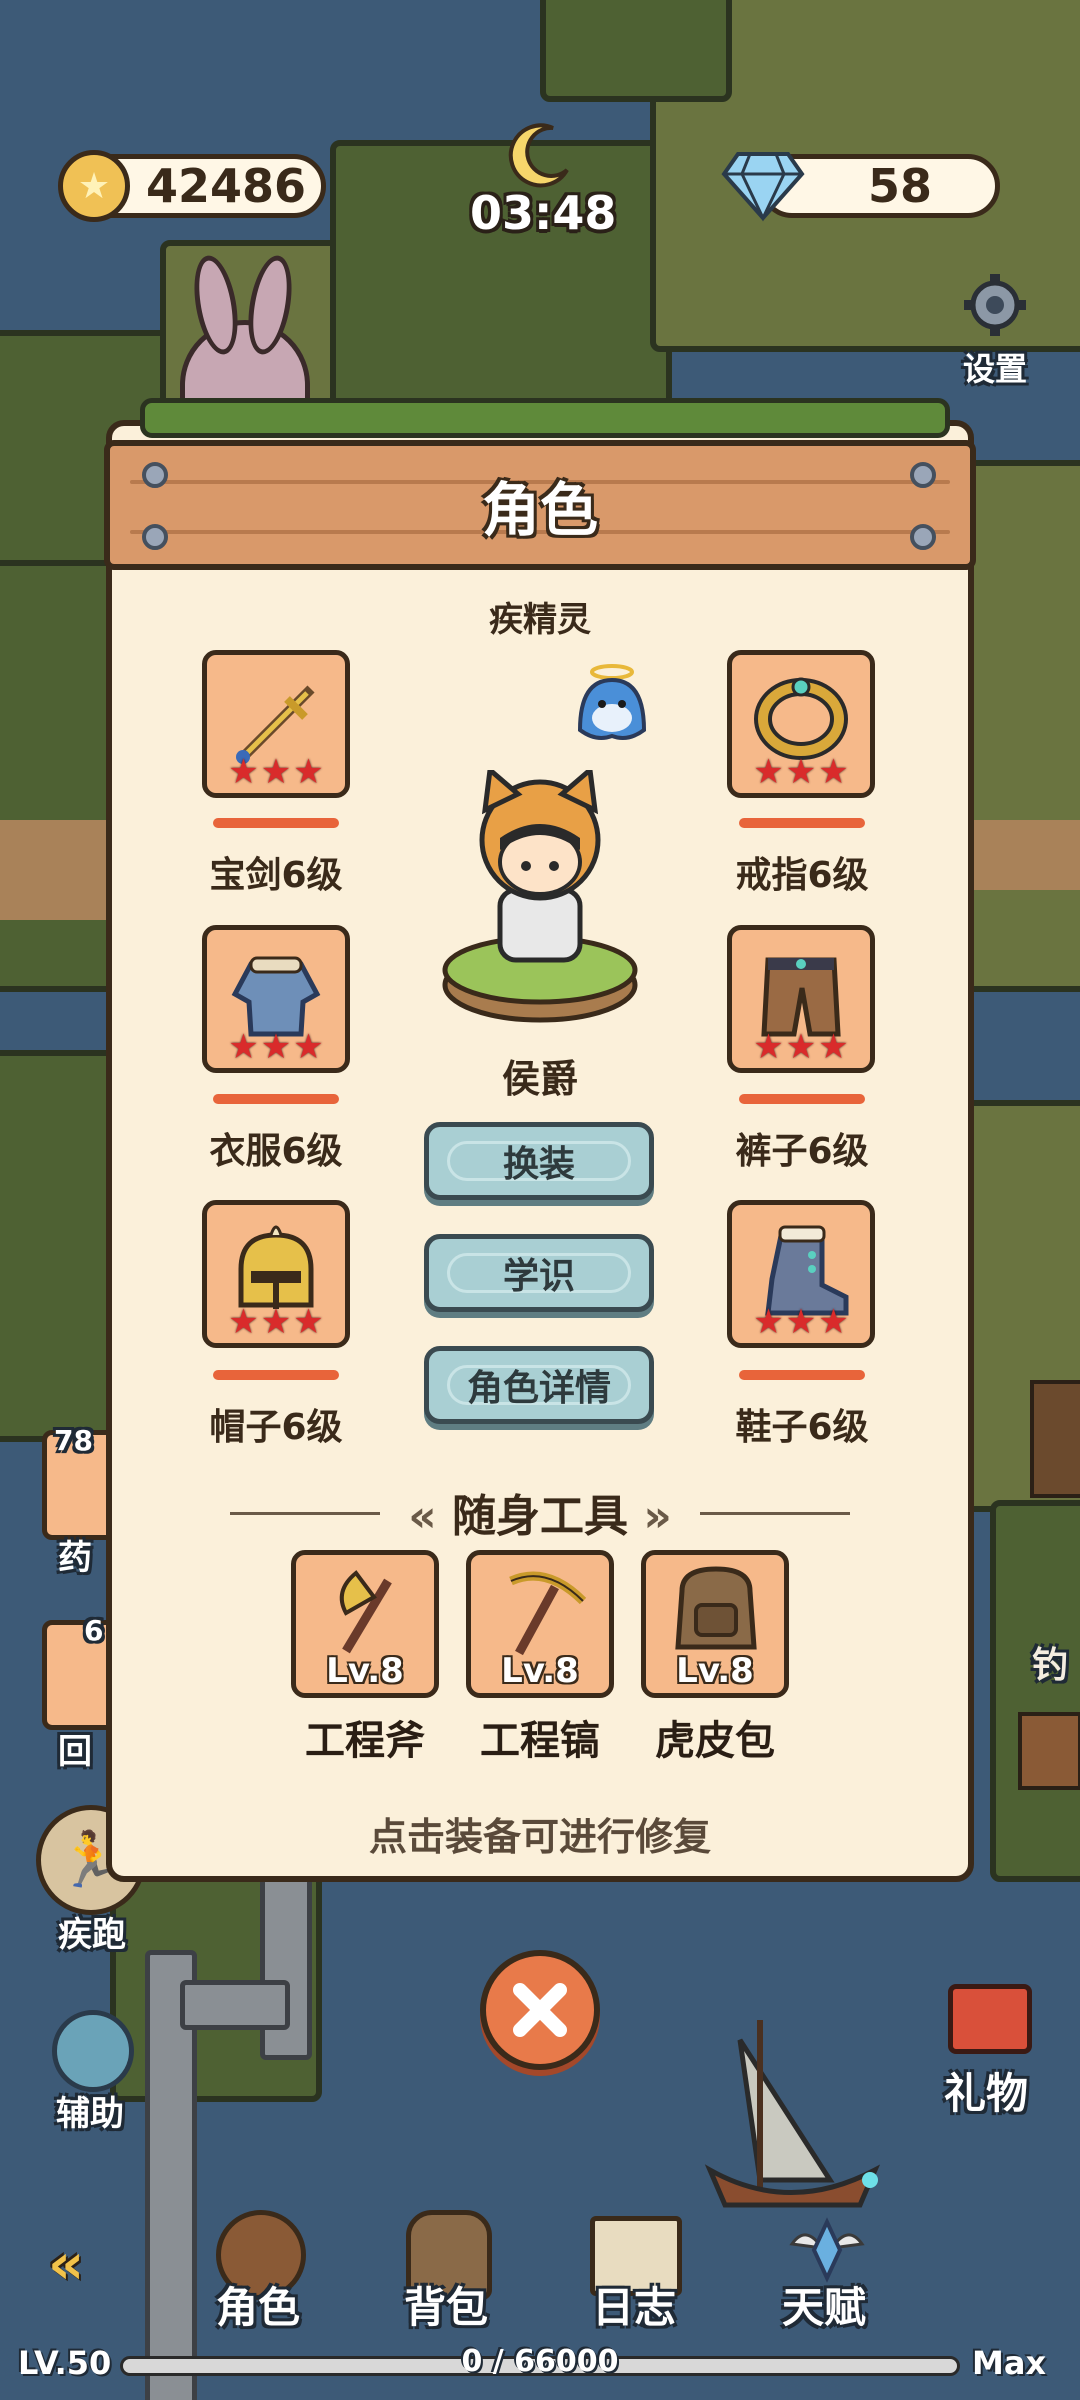  What do you see at coordinates (824, 2307) in the screenshot?
I see `nav-talent-label: 天赋` at bounding box center [824, 2307].